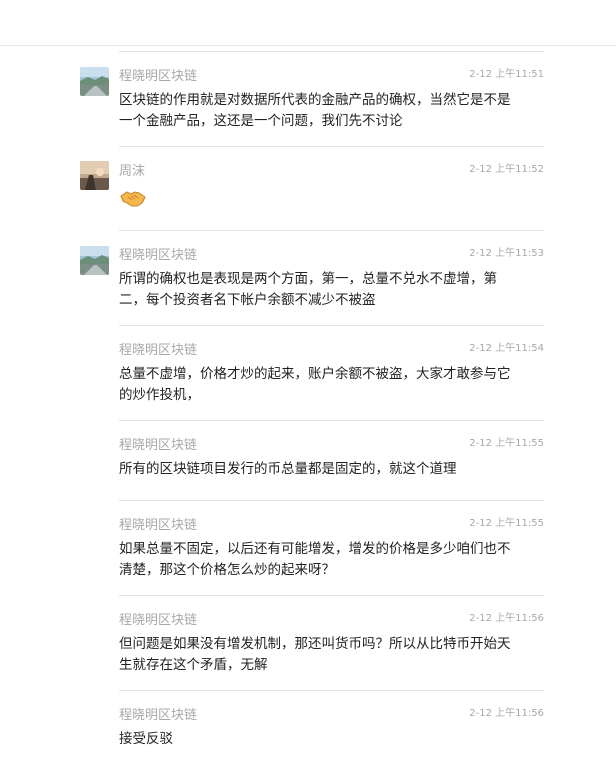 The width and height of the screenshot is (616, 761). I want to click on message-time: 2-12 上午11:51, so click(506, 74).